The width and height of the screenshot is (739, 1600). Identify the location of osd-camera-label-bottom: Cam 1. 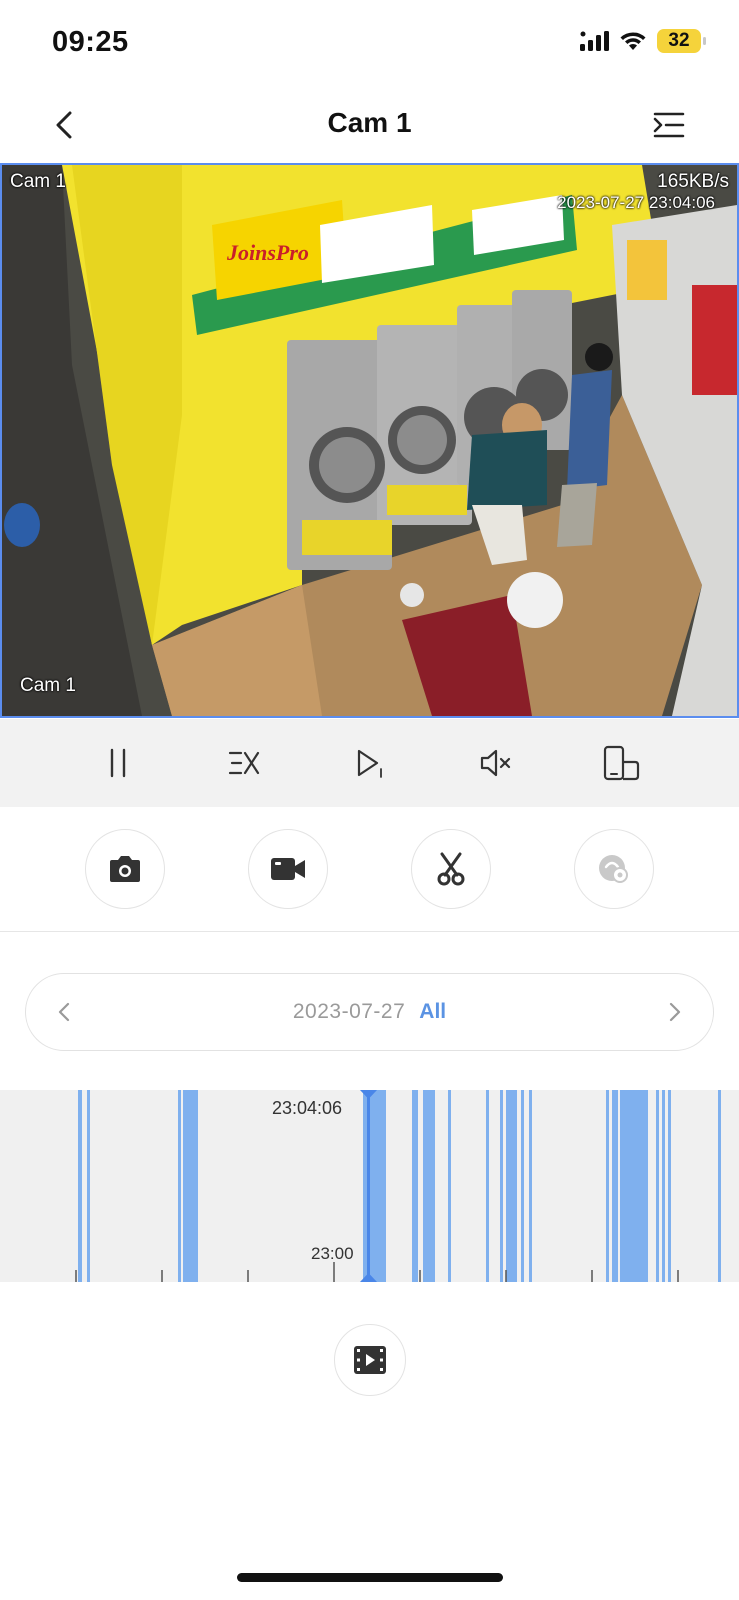
(48, 685).